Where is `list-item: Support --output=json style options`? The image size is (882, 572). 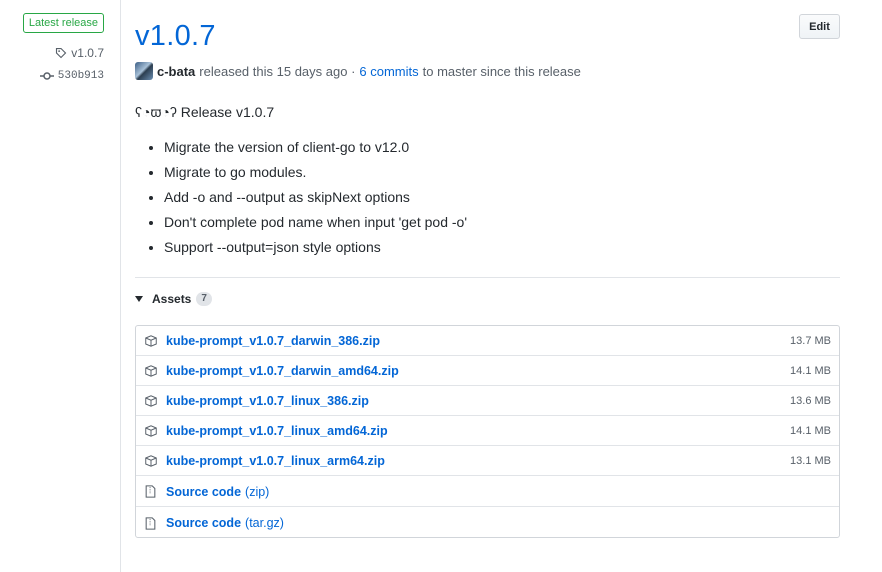 list-item: Support --output=json style options is located at coordinates (315, 249).